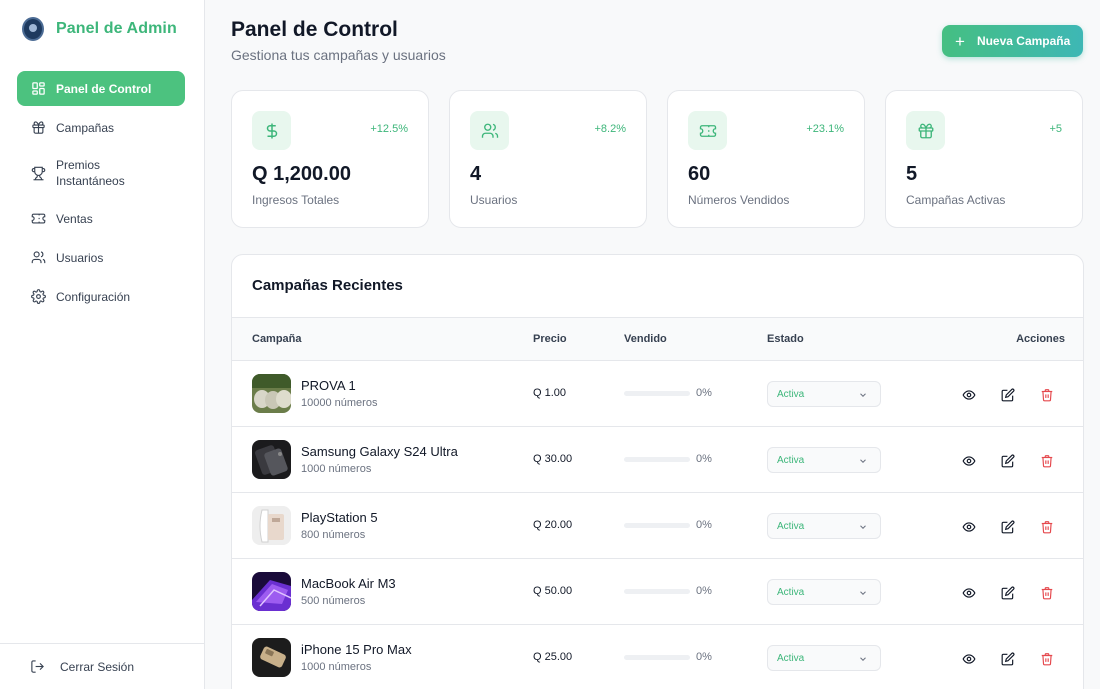 Image resolution: width=1100 pixels, height=689 pixels. I want to click on logout-button: Cerrar Sesión, so click(102, 666).